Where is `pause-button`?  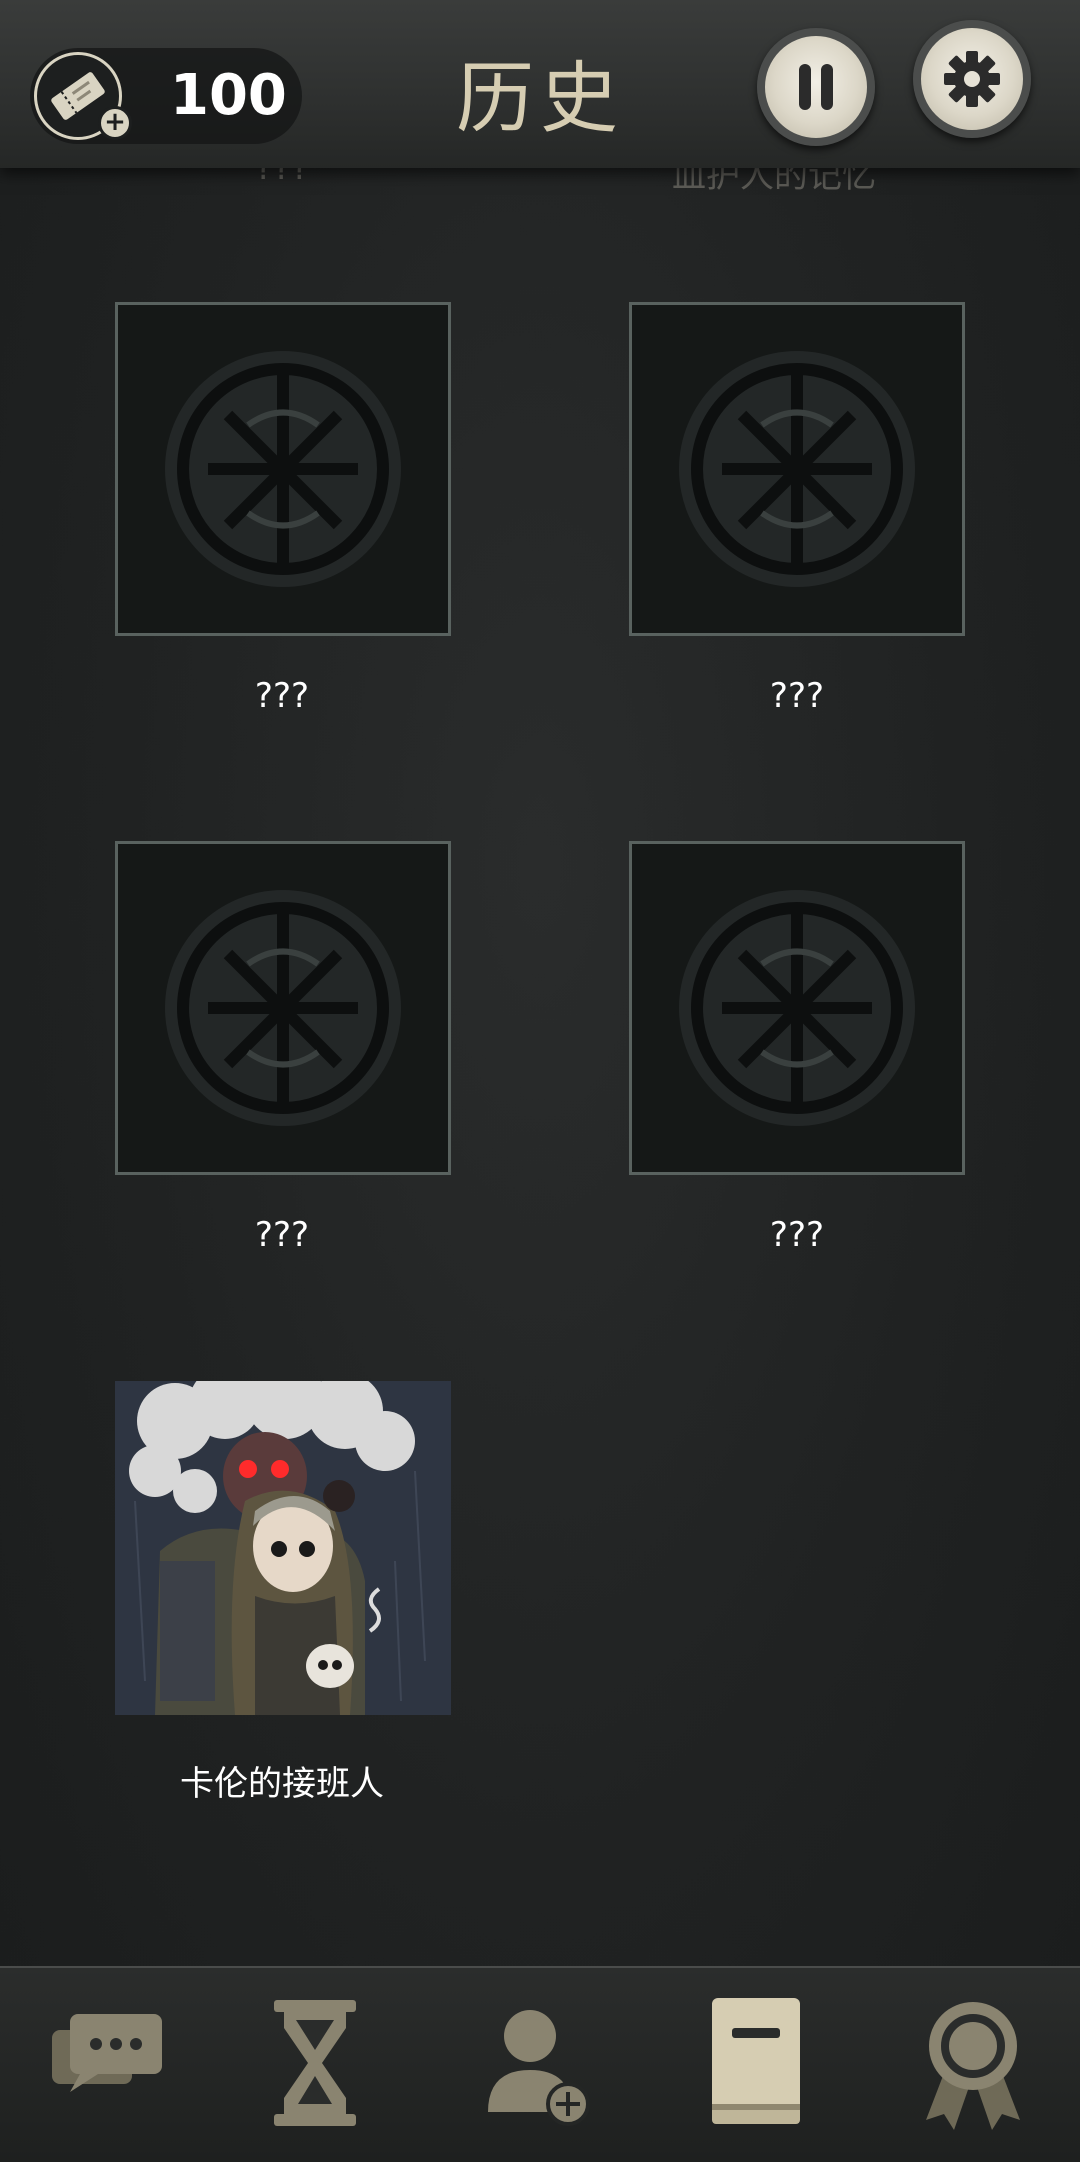
pause-button is located at coordinates (816, 87).